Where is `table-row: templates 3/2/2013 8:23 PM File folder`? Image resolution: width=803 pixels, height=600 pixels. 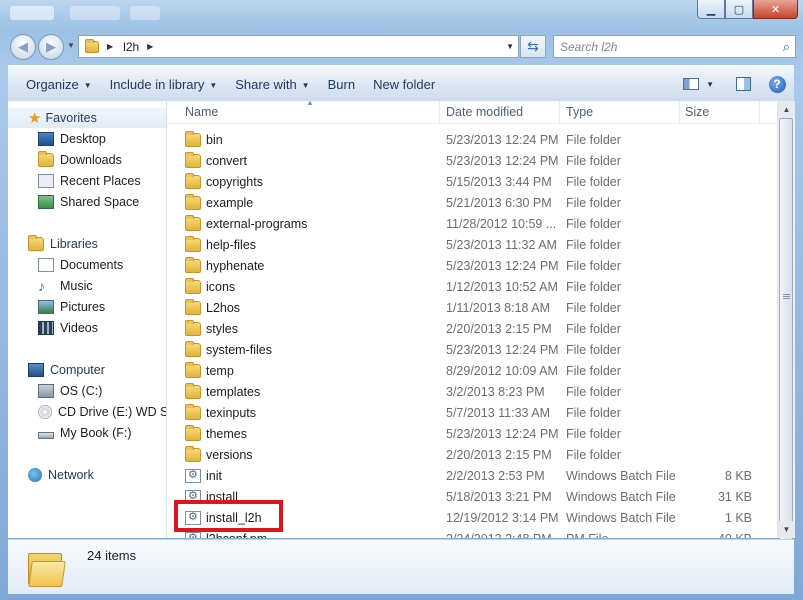 table-row: templates 3/2/2013 8:23 PM File folder is located at coordinates (472, 392).